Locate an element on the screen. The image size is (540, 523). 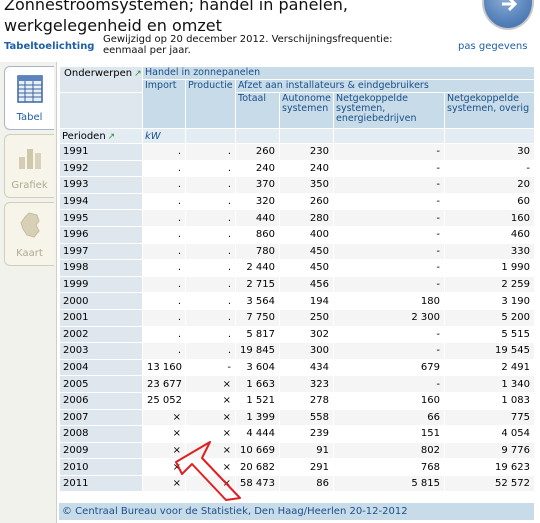
export-button is located at coordinates (508, 15).